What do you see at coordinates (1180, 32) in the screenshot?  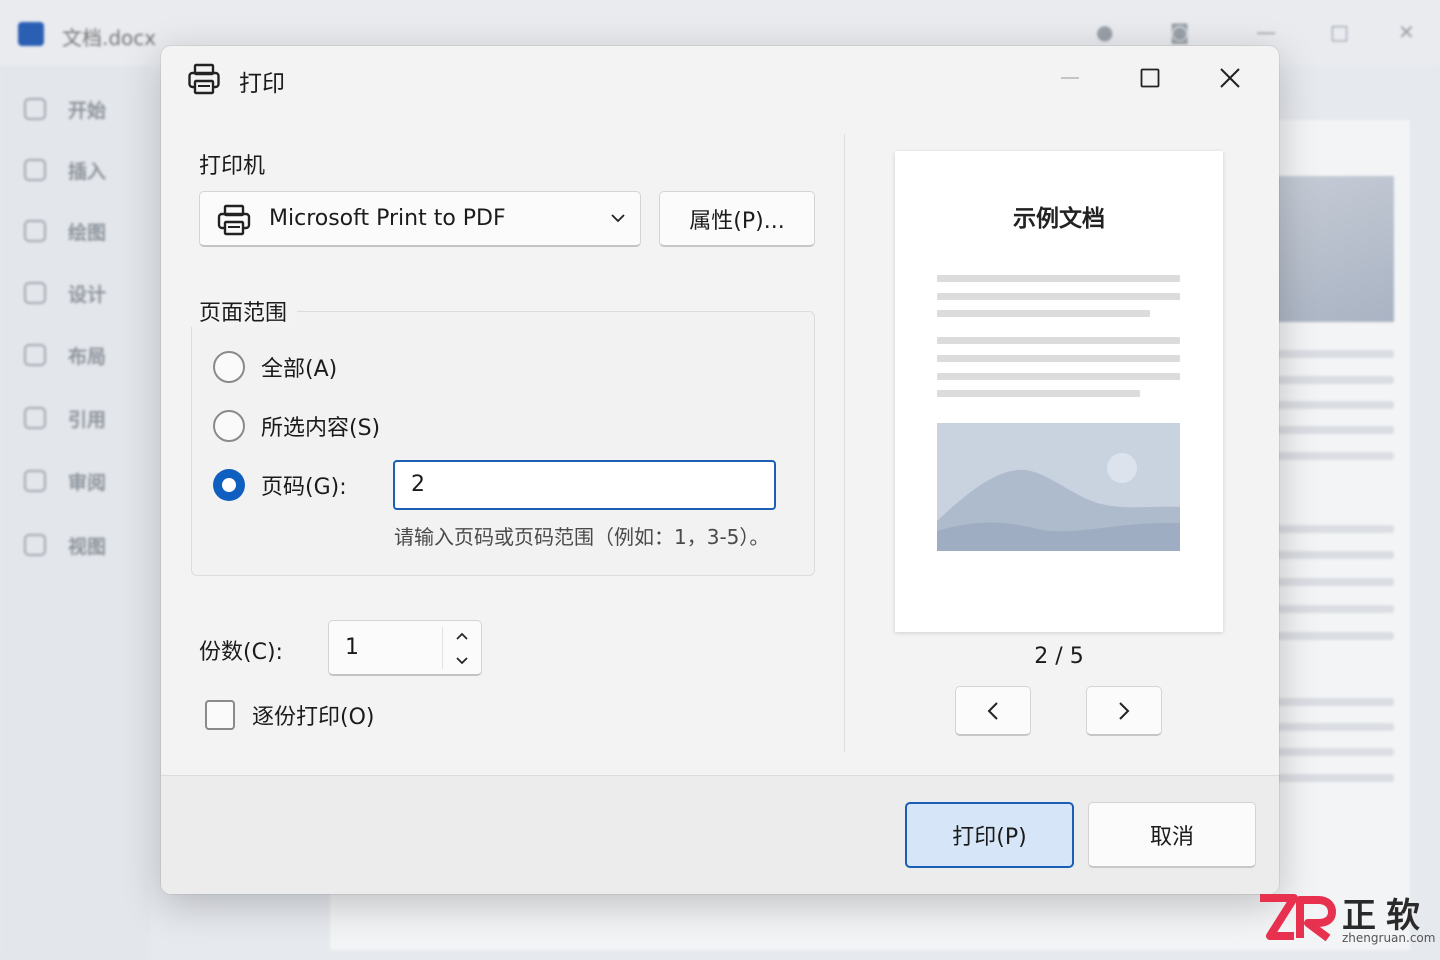 I see `background-comment-icon: ◙` at bounding box center [1180, 32].